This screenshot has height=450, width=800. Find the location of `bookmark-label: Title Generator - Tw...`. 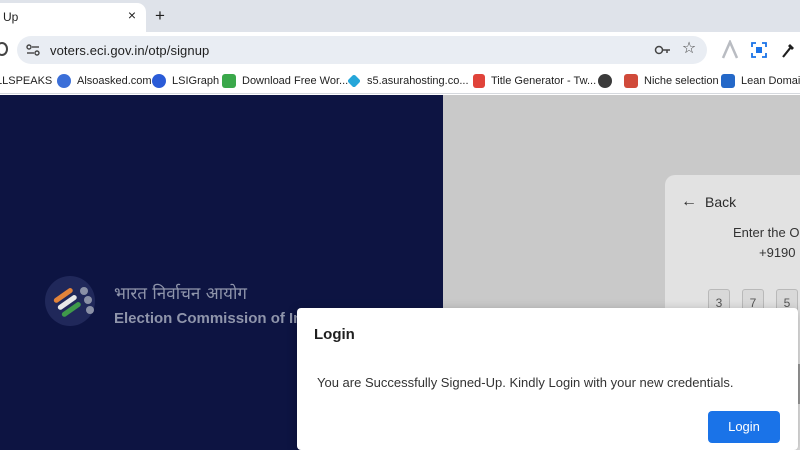

bookmark-label: Title Generator - Tw... is located at coordinates (544, 81).